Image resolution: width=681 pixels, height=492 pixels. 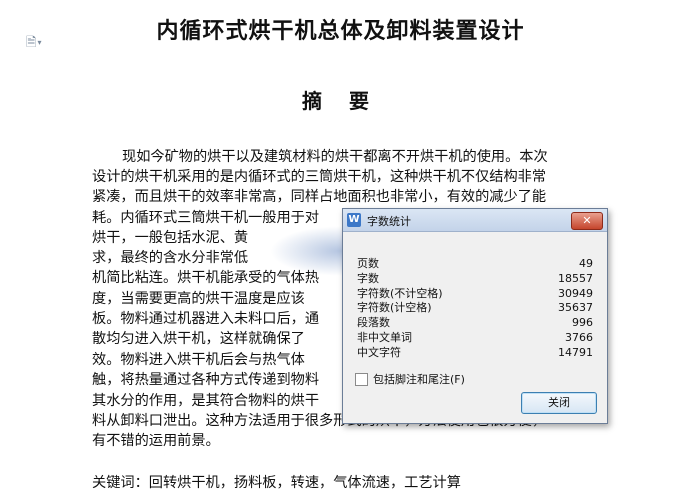 I want to click on stat-value: 49, so click(x=586, y=263).